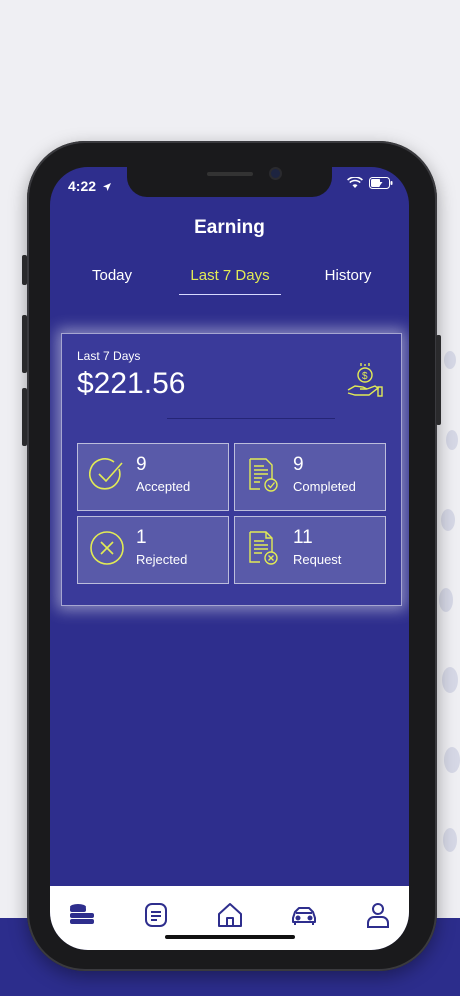 The image size is (460, 996). Describe the element at coordinates (107, 548) in the screenshot. I see `x-circle-icon` at that location.